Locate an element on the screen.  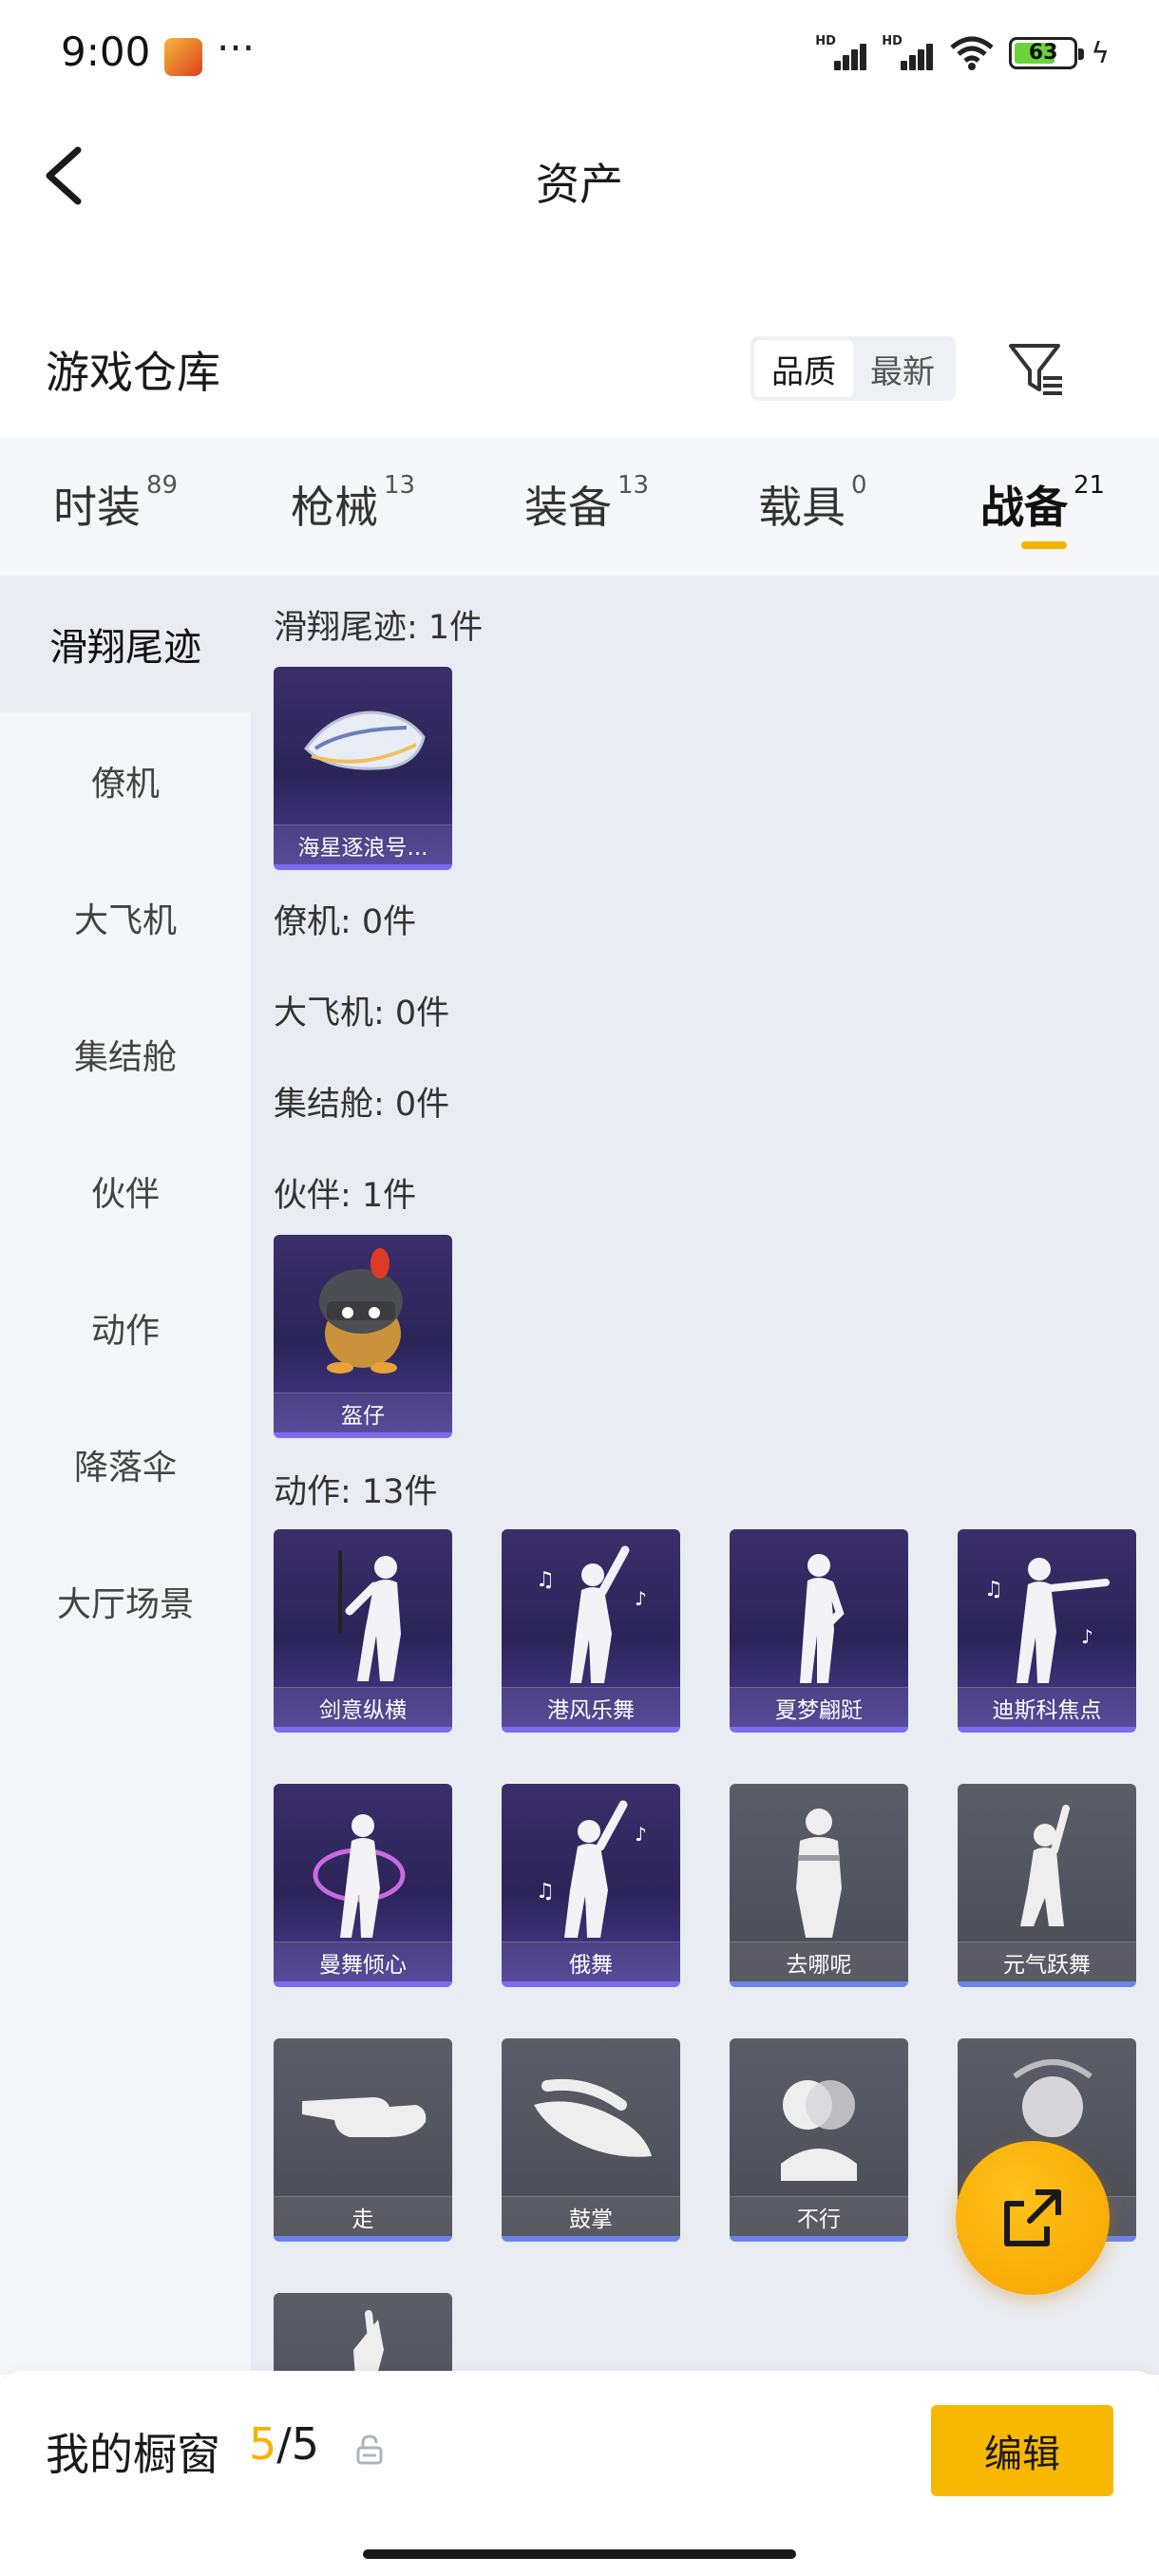
tab-vehicles: 载具 0 is located at coordinates (812, 502).